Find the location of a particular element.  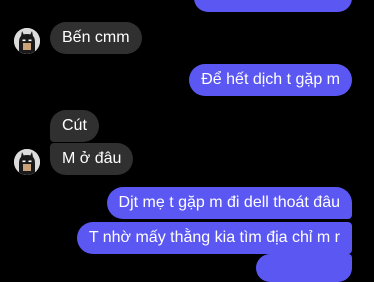

outgoing-message-bubble: Để hết dịch t gặp m is located at coordinates (270, 80).